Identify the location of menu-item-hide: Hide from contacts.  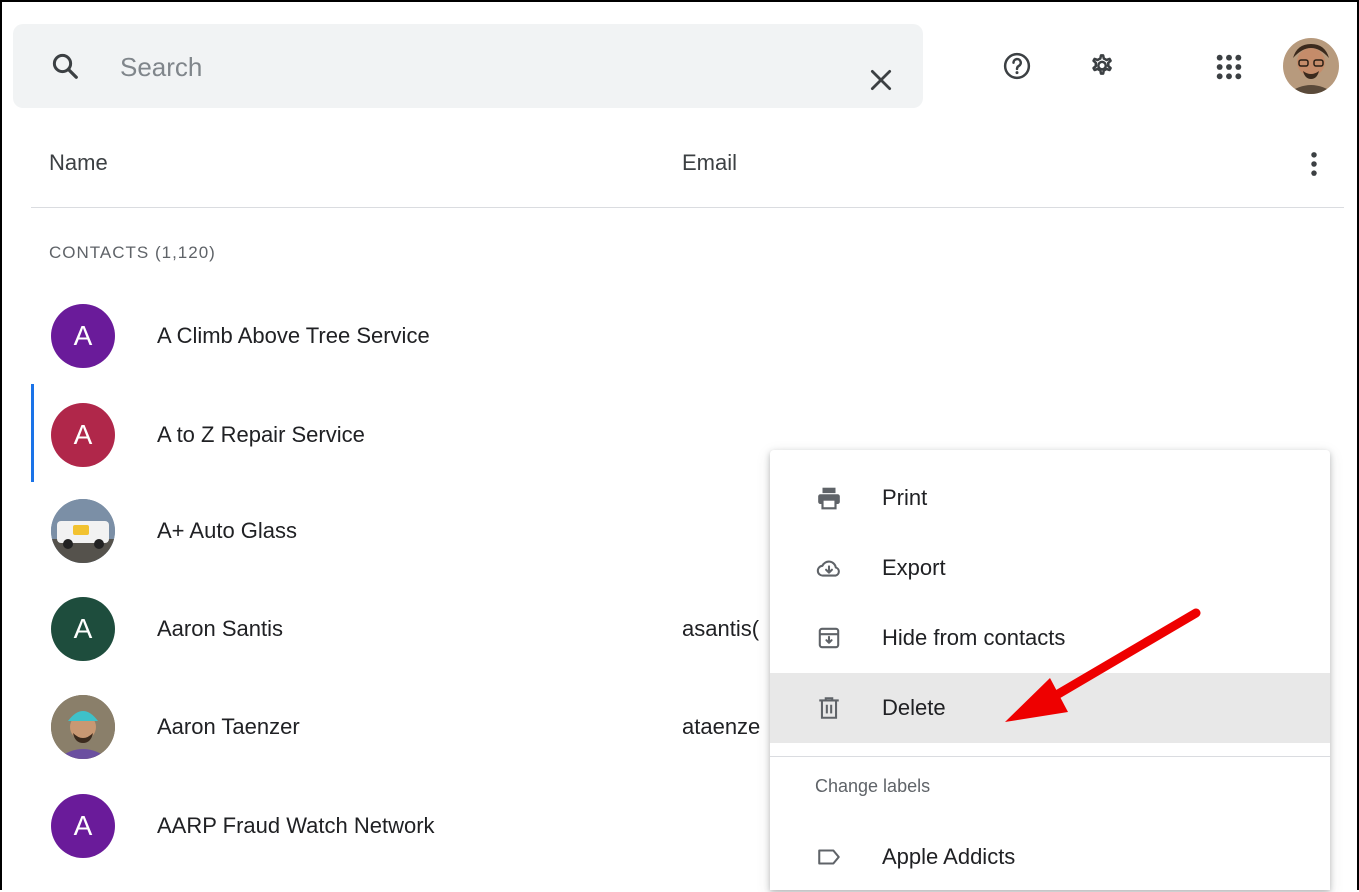
(1050, 638).